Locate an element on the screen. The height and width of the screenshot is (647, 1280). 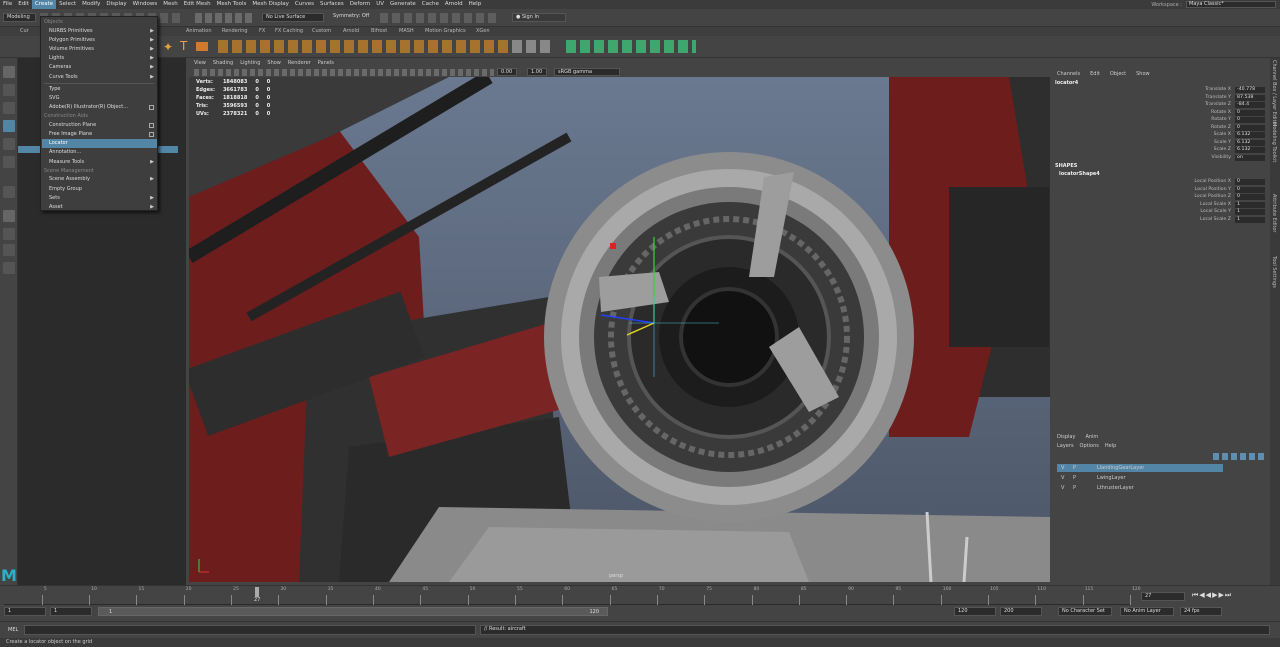
shelf-tab-11: XGen is located at coordinates (483, 31).